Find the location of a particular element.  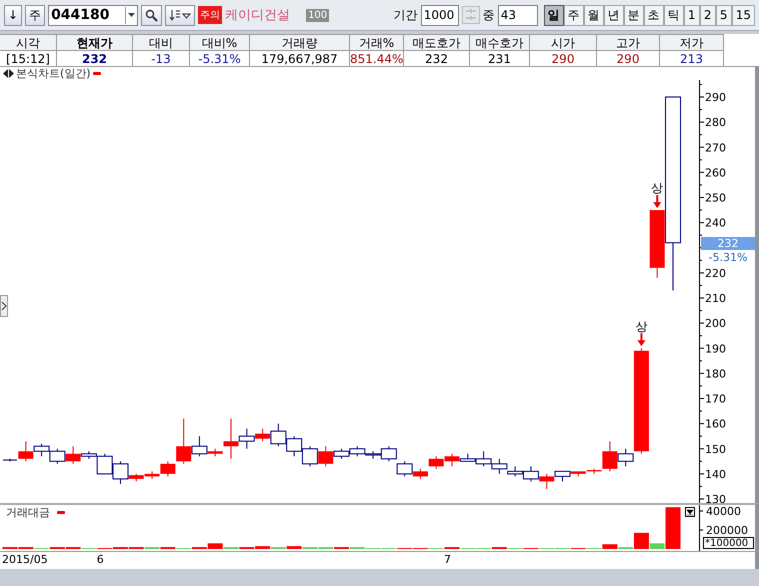

column-header: 시각 is located at coordinates (28, 42).